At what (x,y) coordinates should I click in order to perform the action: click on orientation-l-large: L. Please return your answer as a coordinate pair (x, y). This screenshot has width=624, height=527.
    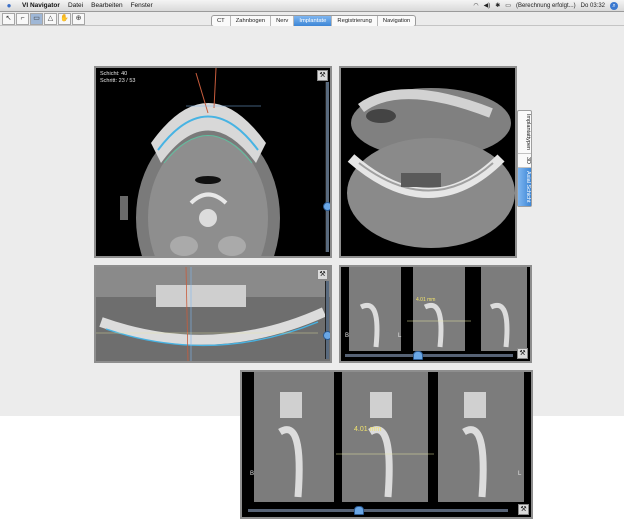
    Looking at the image, I should click on (520, 474).